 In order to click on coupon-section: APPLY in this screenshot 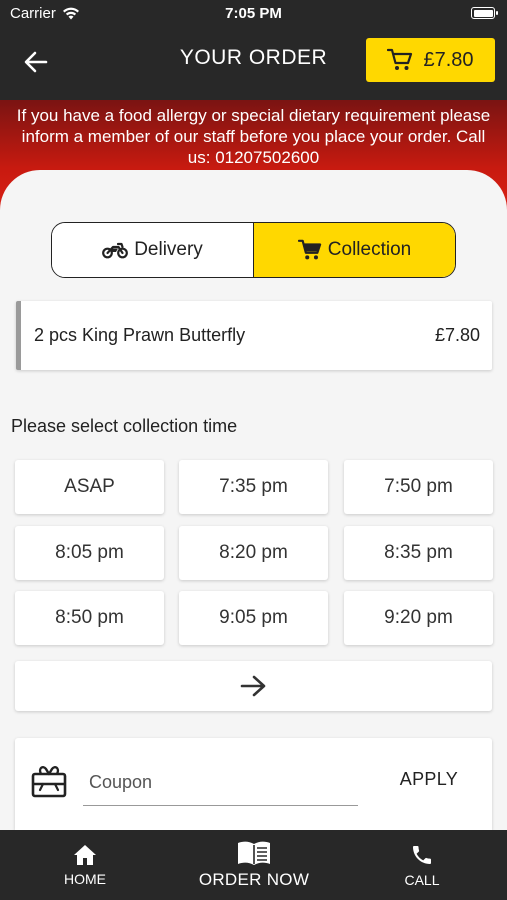, I will do `click(253, 784)`.